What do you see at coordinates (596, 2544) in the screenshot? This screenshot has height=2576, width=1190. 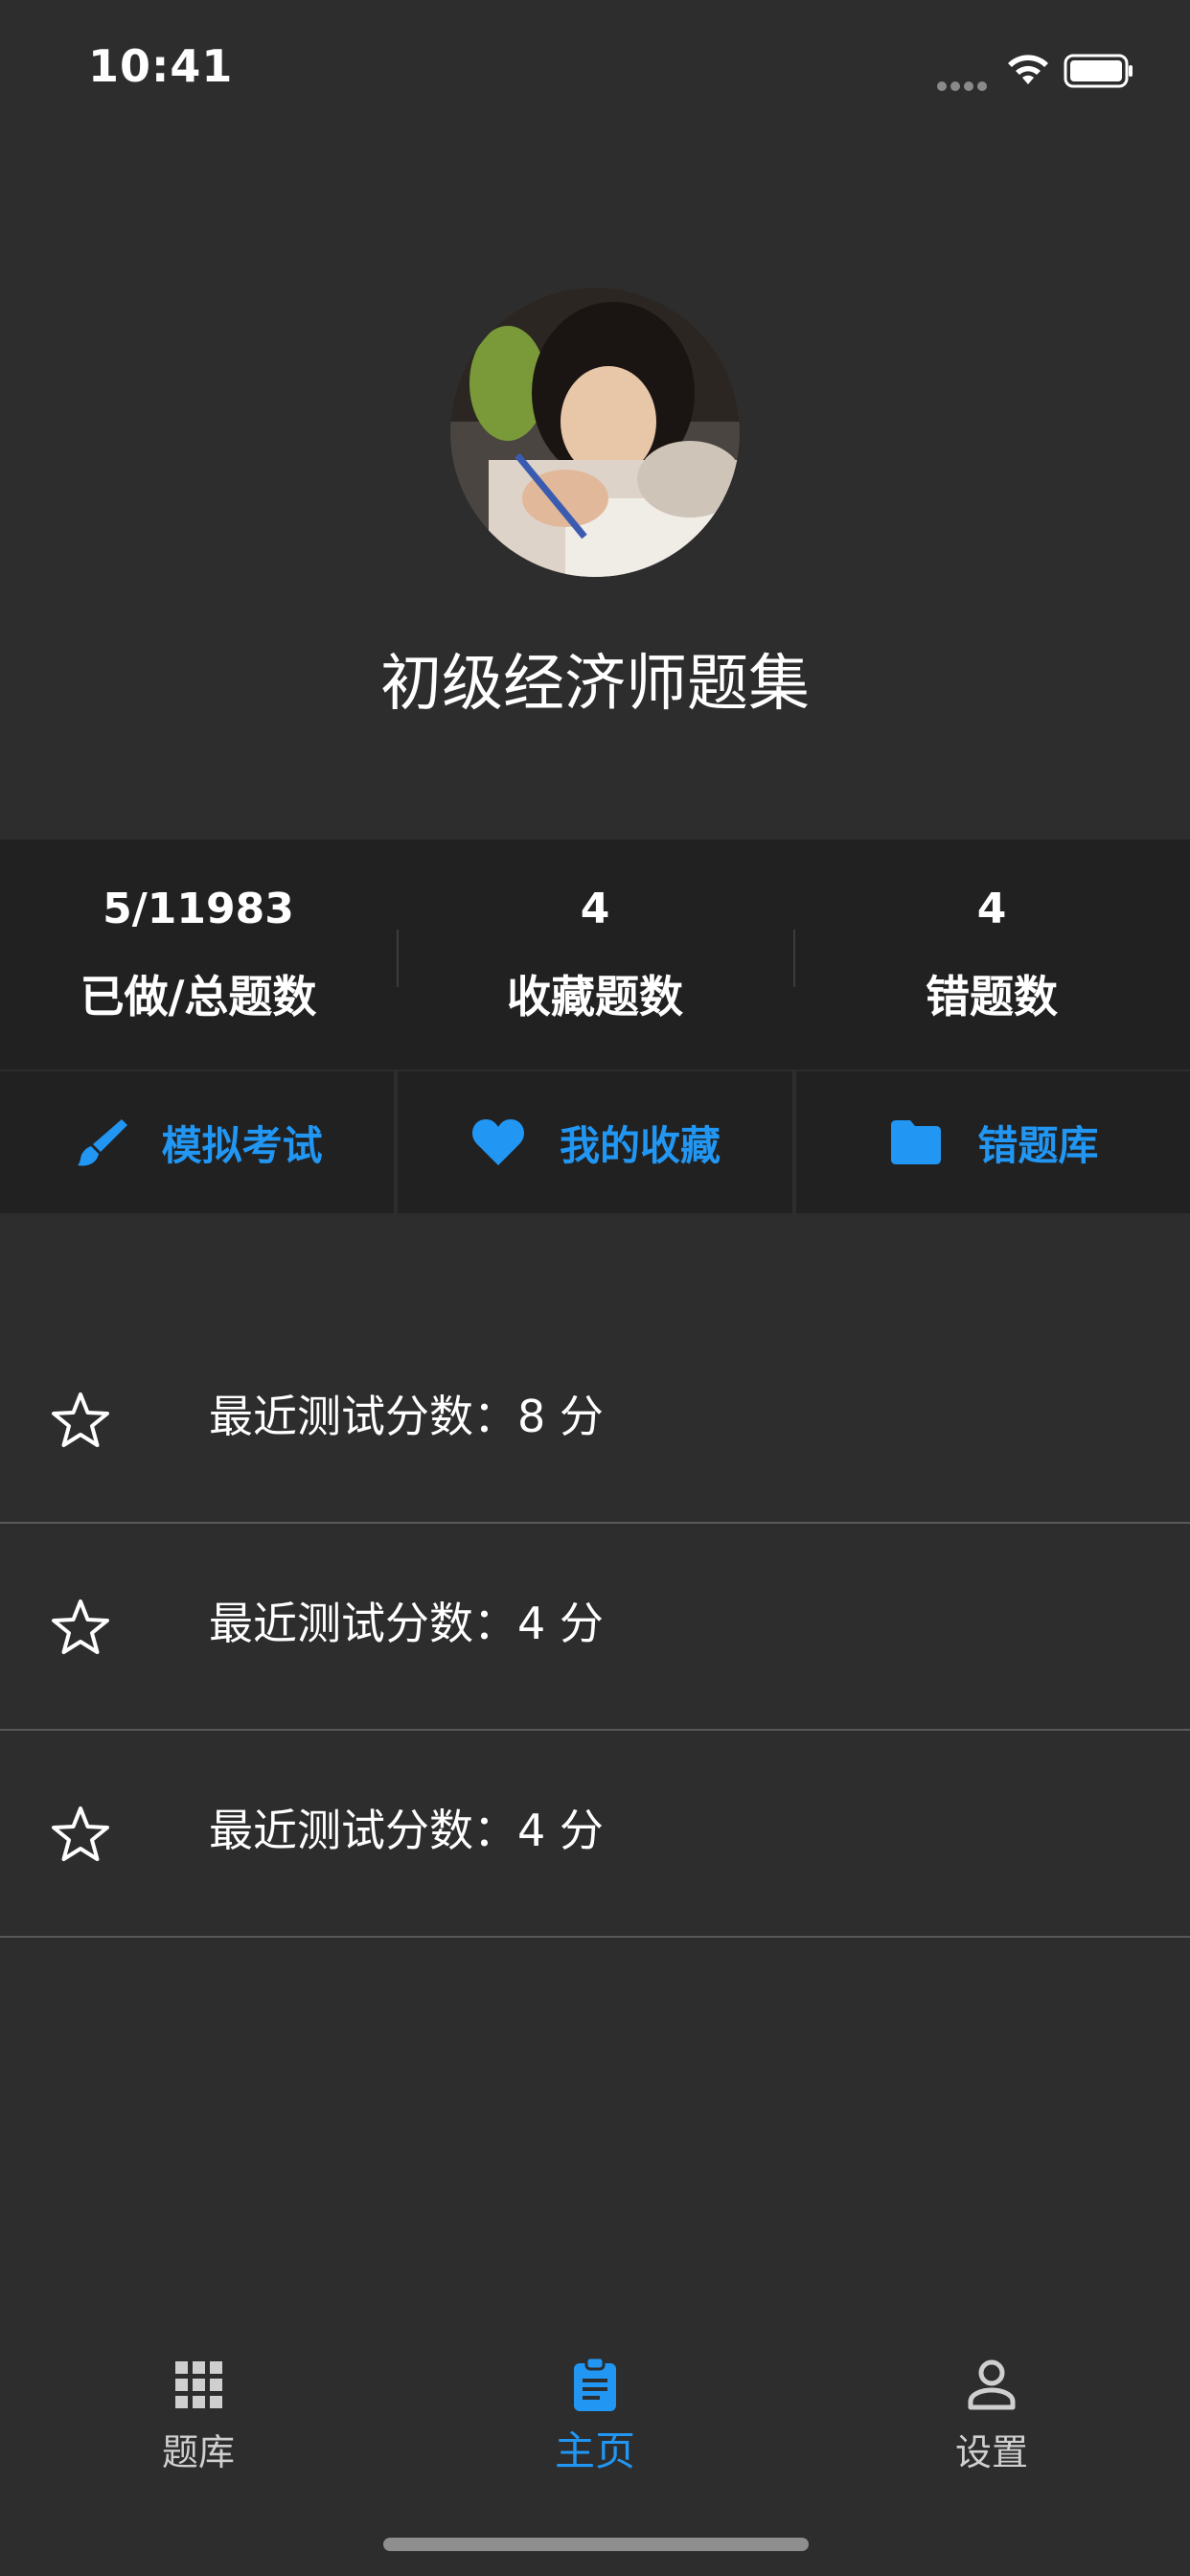 I see `home-indicator` at bounding box center [596, 2544].